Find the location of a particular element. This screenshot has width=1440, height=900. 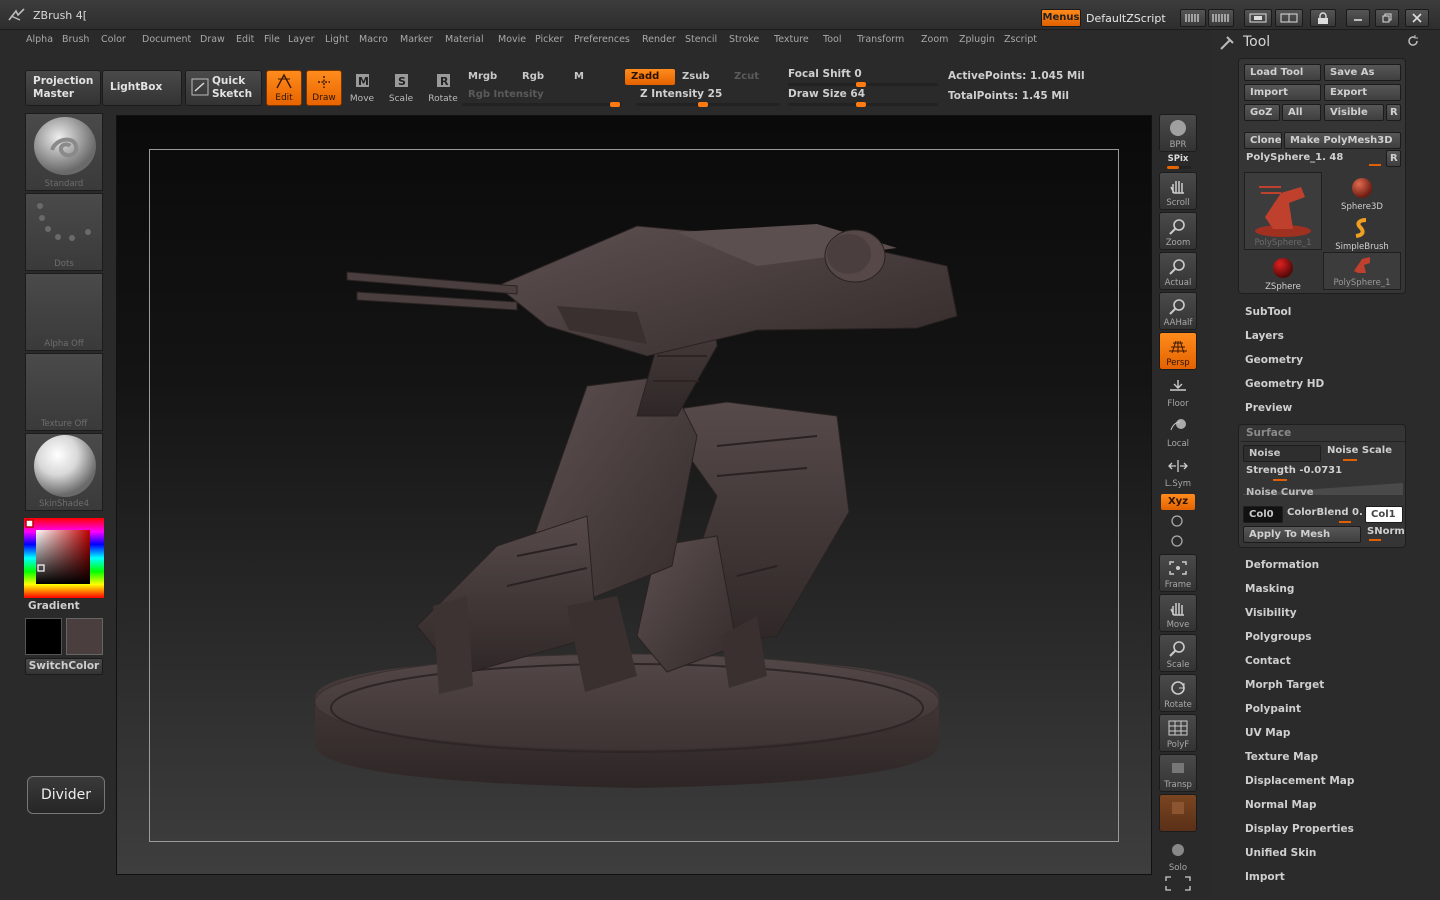

transp-button: Transp is located at coordinates (1178, 773).